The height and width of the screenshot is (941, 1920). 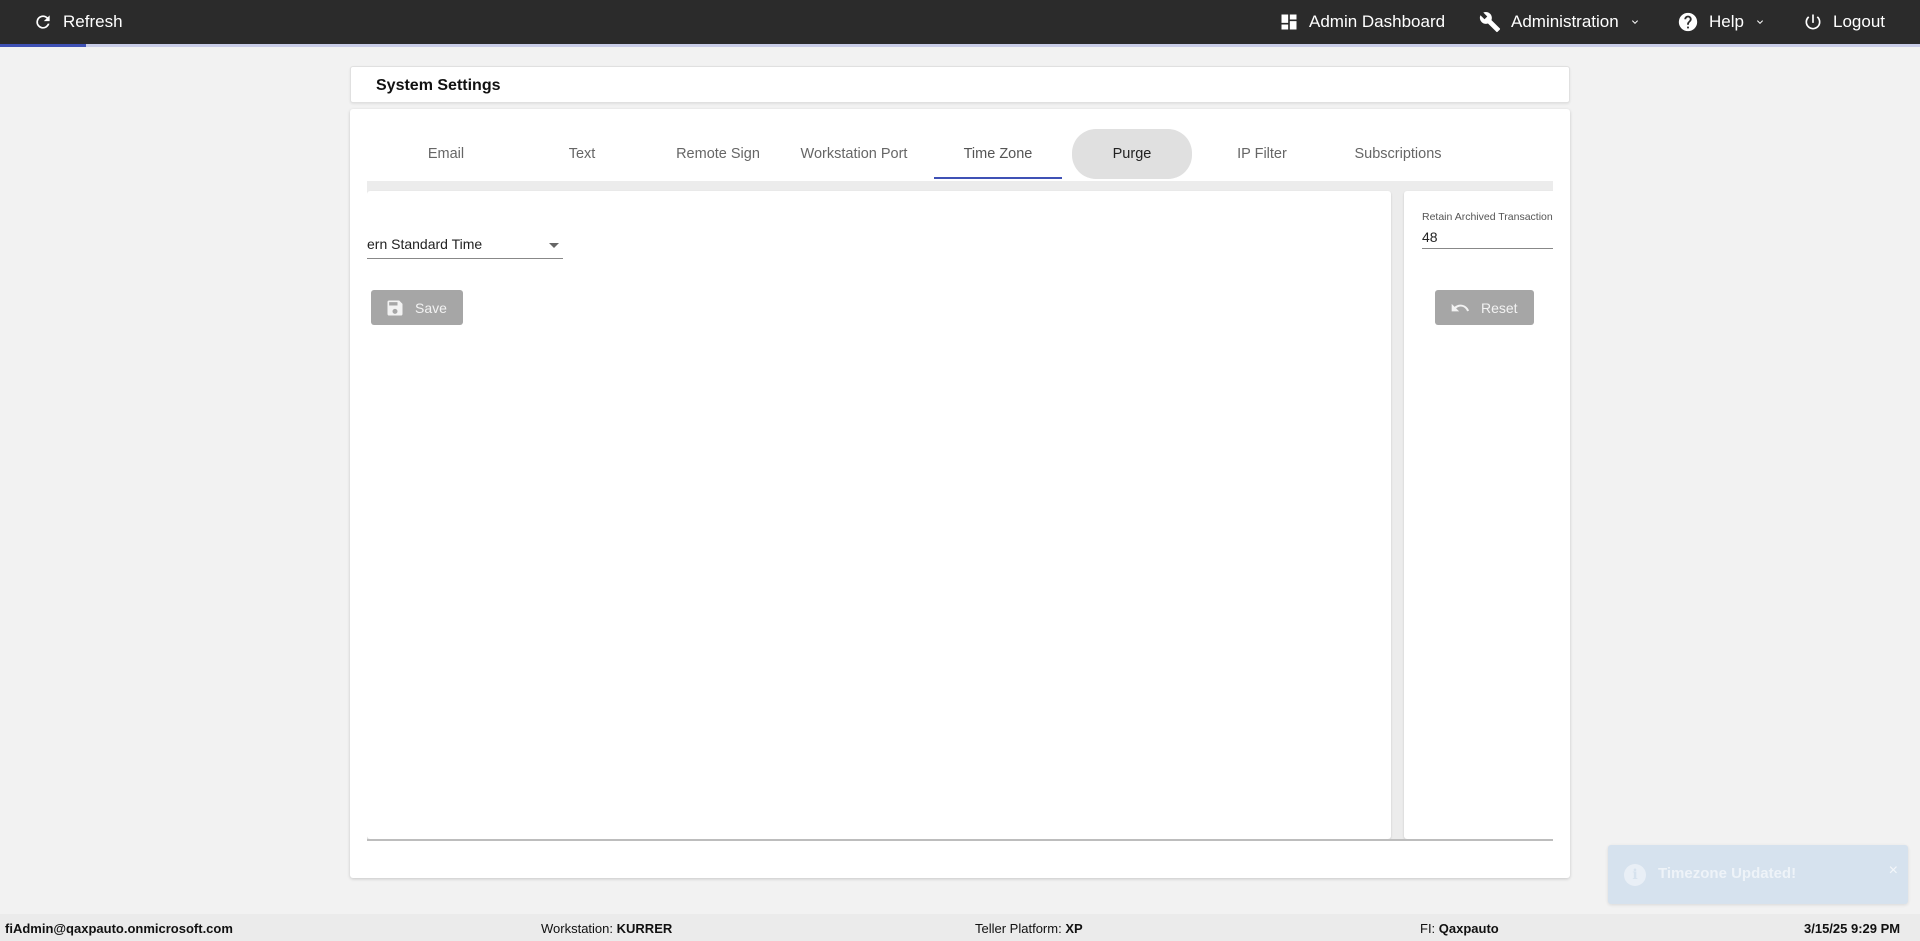 I want to click on help-menu: Help, so click(x=1721, y=22).